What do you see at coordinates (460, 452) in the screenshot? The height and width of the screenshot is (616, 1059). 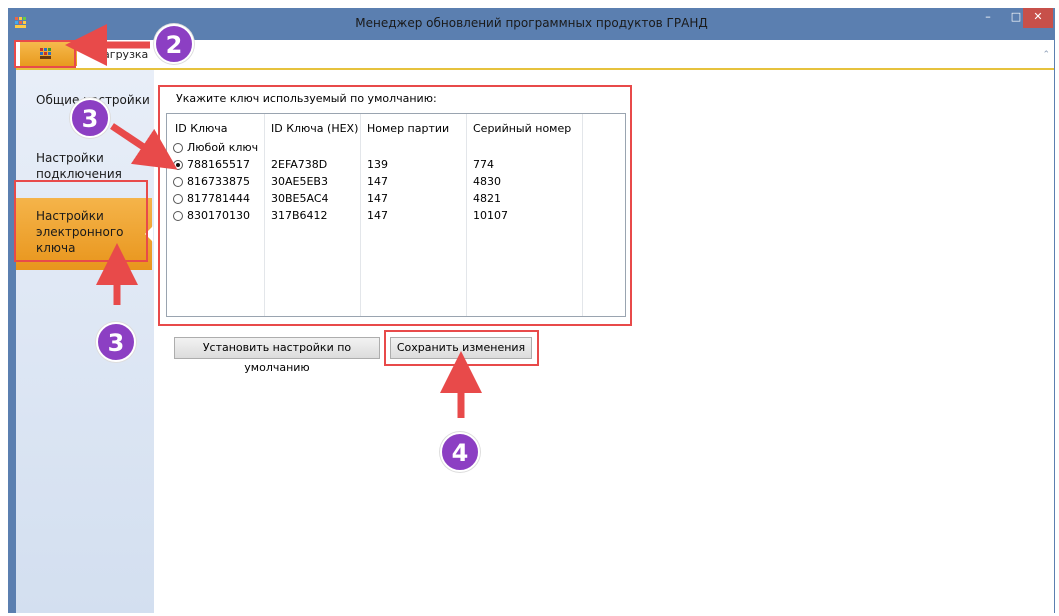 I see `step-badge: 4` at bounding box center [460, 452].